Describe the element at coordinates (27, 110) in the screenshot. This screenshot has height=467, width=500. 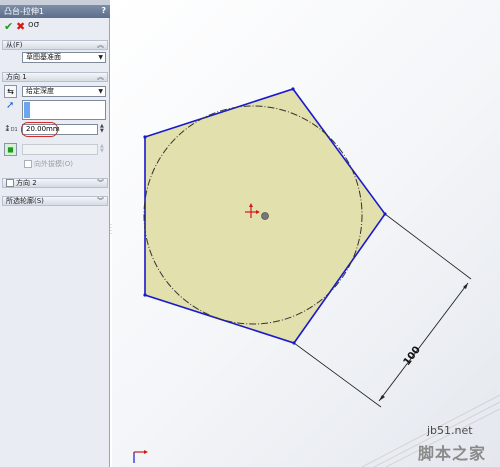
I see `list-selection` at that location.